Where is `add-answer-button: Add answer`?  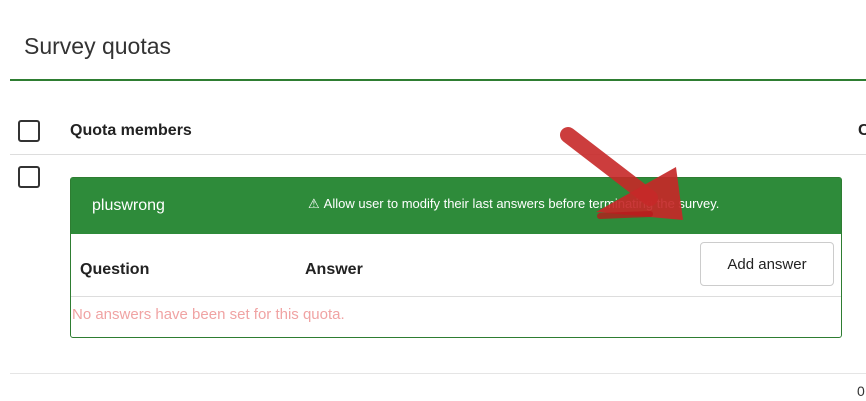 add-answer-button: Add answer is located at coordinates (767, 264).